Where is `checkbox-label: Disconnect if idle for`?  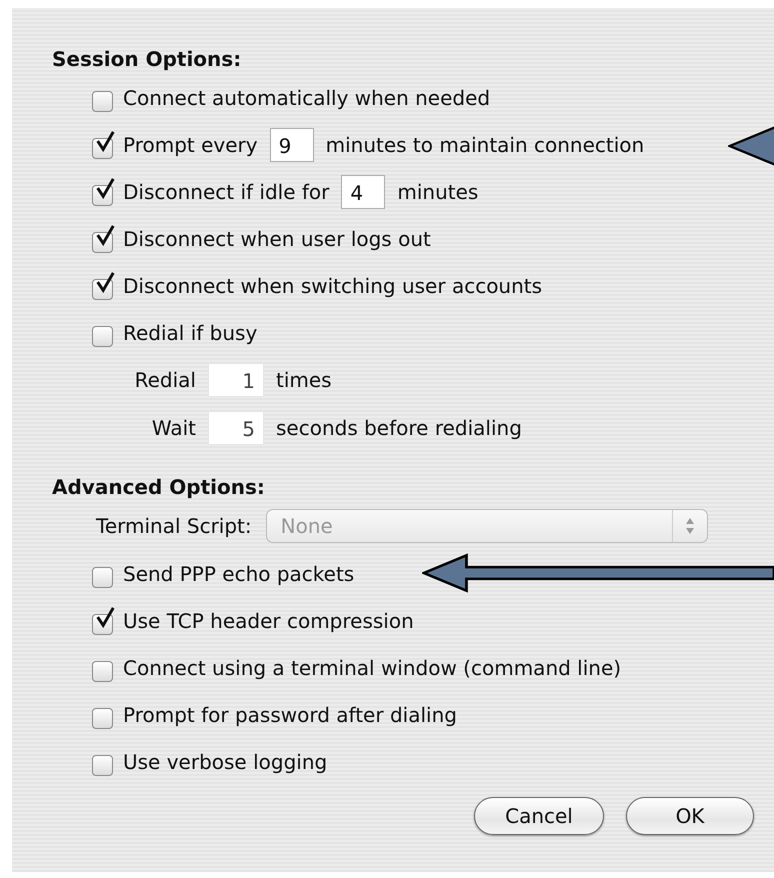
checkbox-label: Disconnect if idle for is located at coordinates (226, 192).